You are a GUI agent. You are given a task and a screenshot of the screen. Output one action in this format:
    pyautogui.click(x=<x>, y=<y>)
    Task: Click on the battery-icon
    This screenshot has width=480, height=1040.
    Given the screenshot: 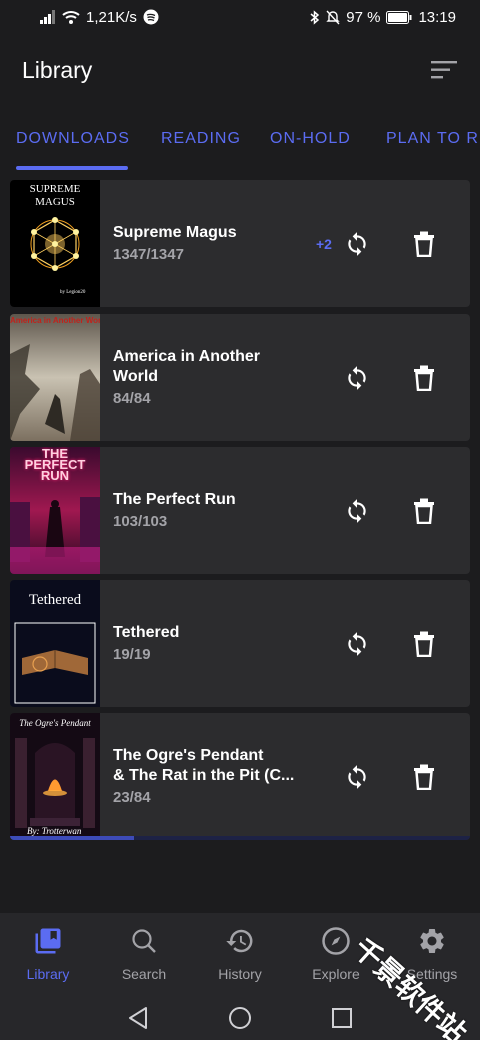 What is the action you would take?
    pyautogui.click(x=399, y=17)
    